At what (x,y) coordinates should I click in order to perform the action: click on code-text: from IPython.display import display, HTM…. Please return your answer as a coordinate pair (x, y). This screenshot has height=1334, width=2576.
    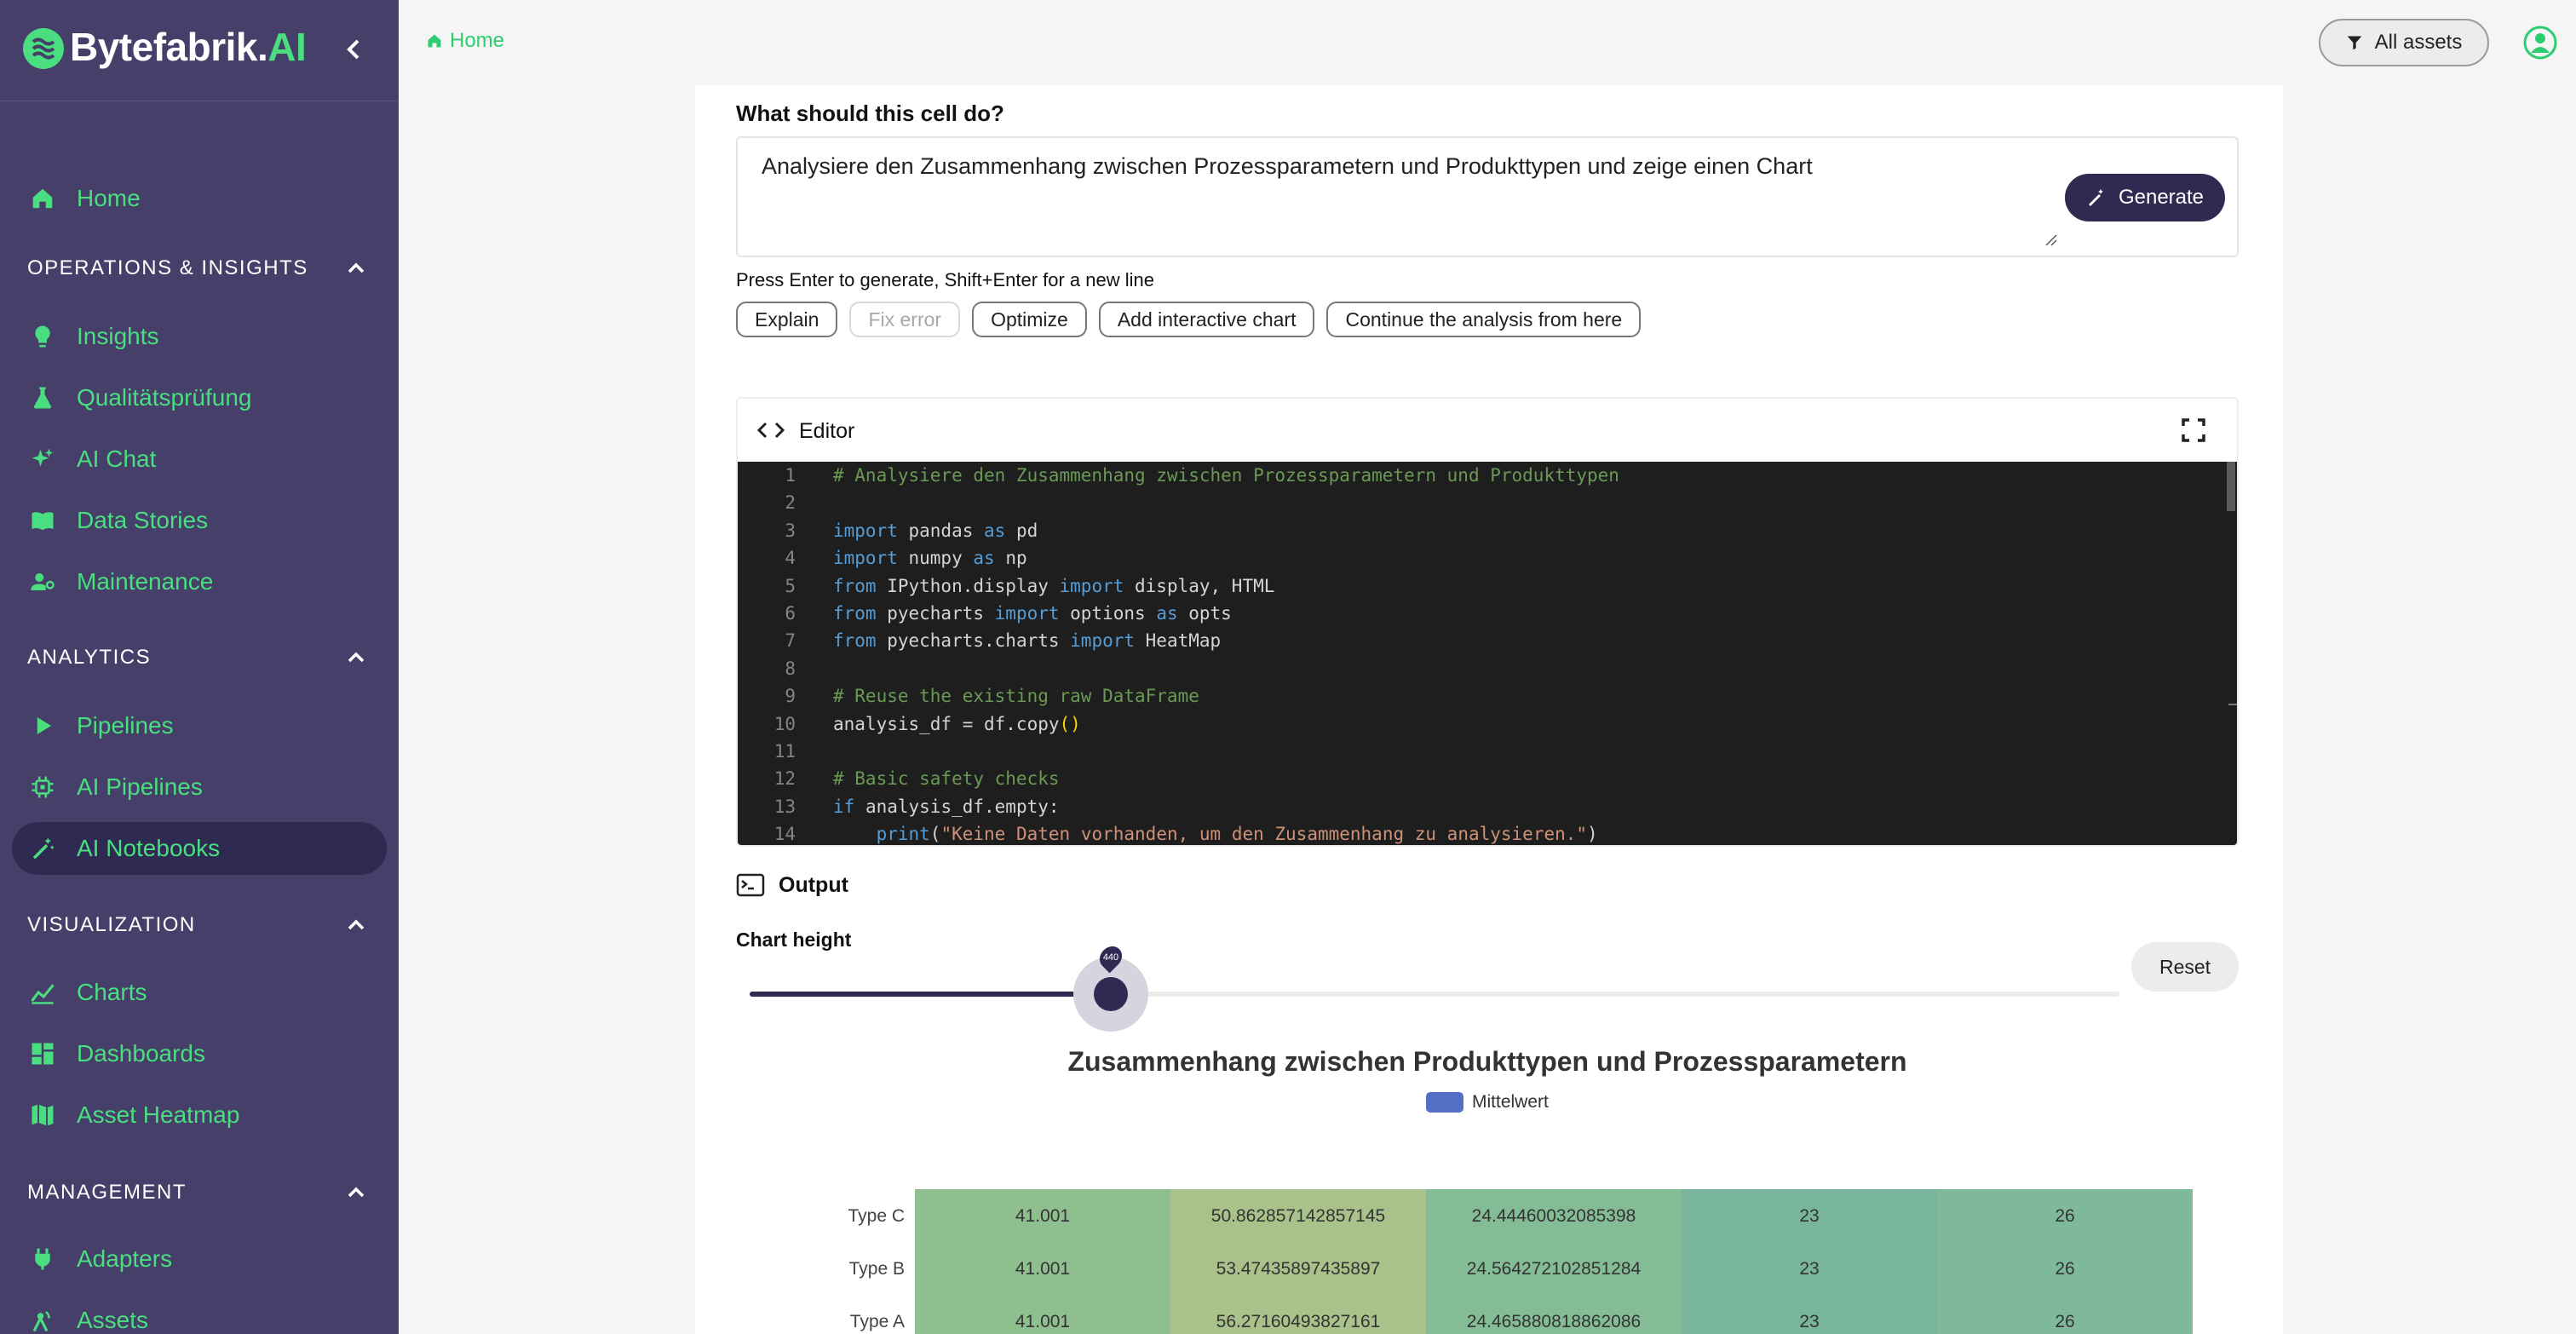
    Looking at the image, I should click on (1054, 585).